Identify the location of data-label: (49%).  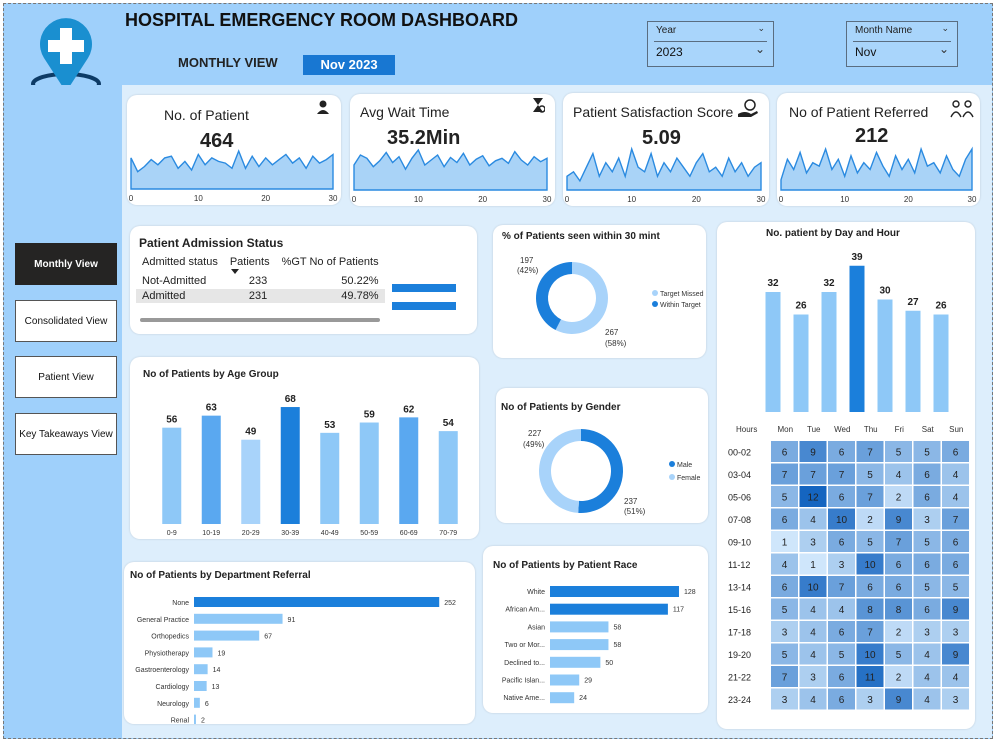
(534, 444).